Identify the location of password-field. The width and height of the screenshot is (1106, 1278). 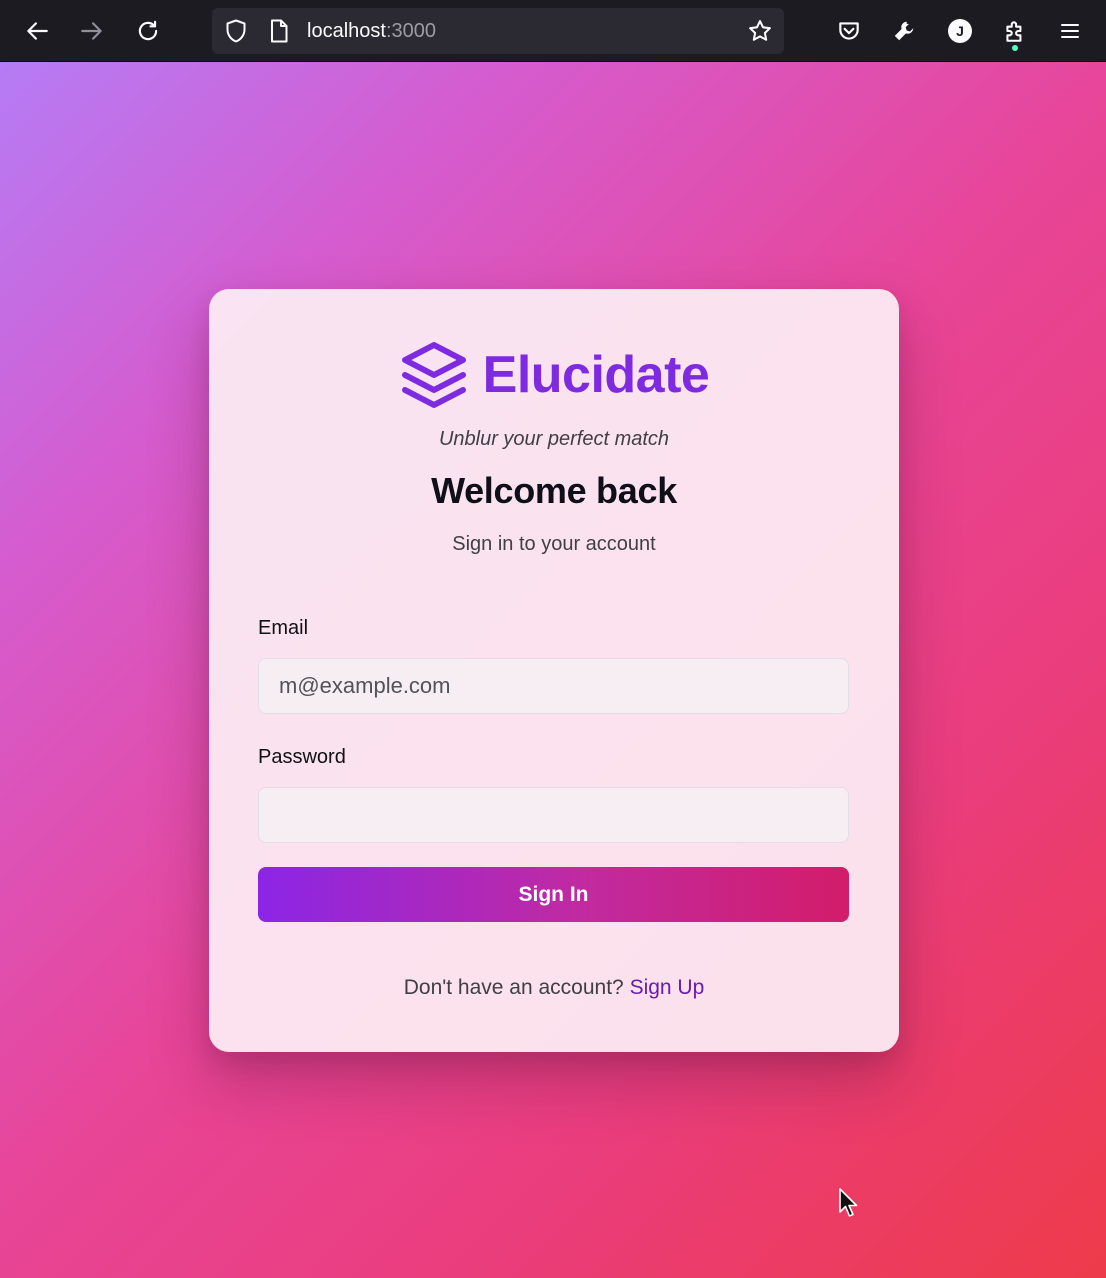
(553, 815).